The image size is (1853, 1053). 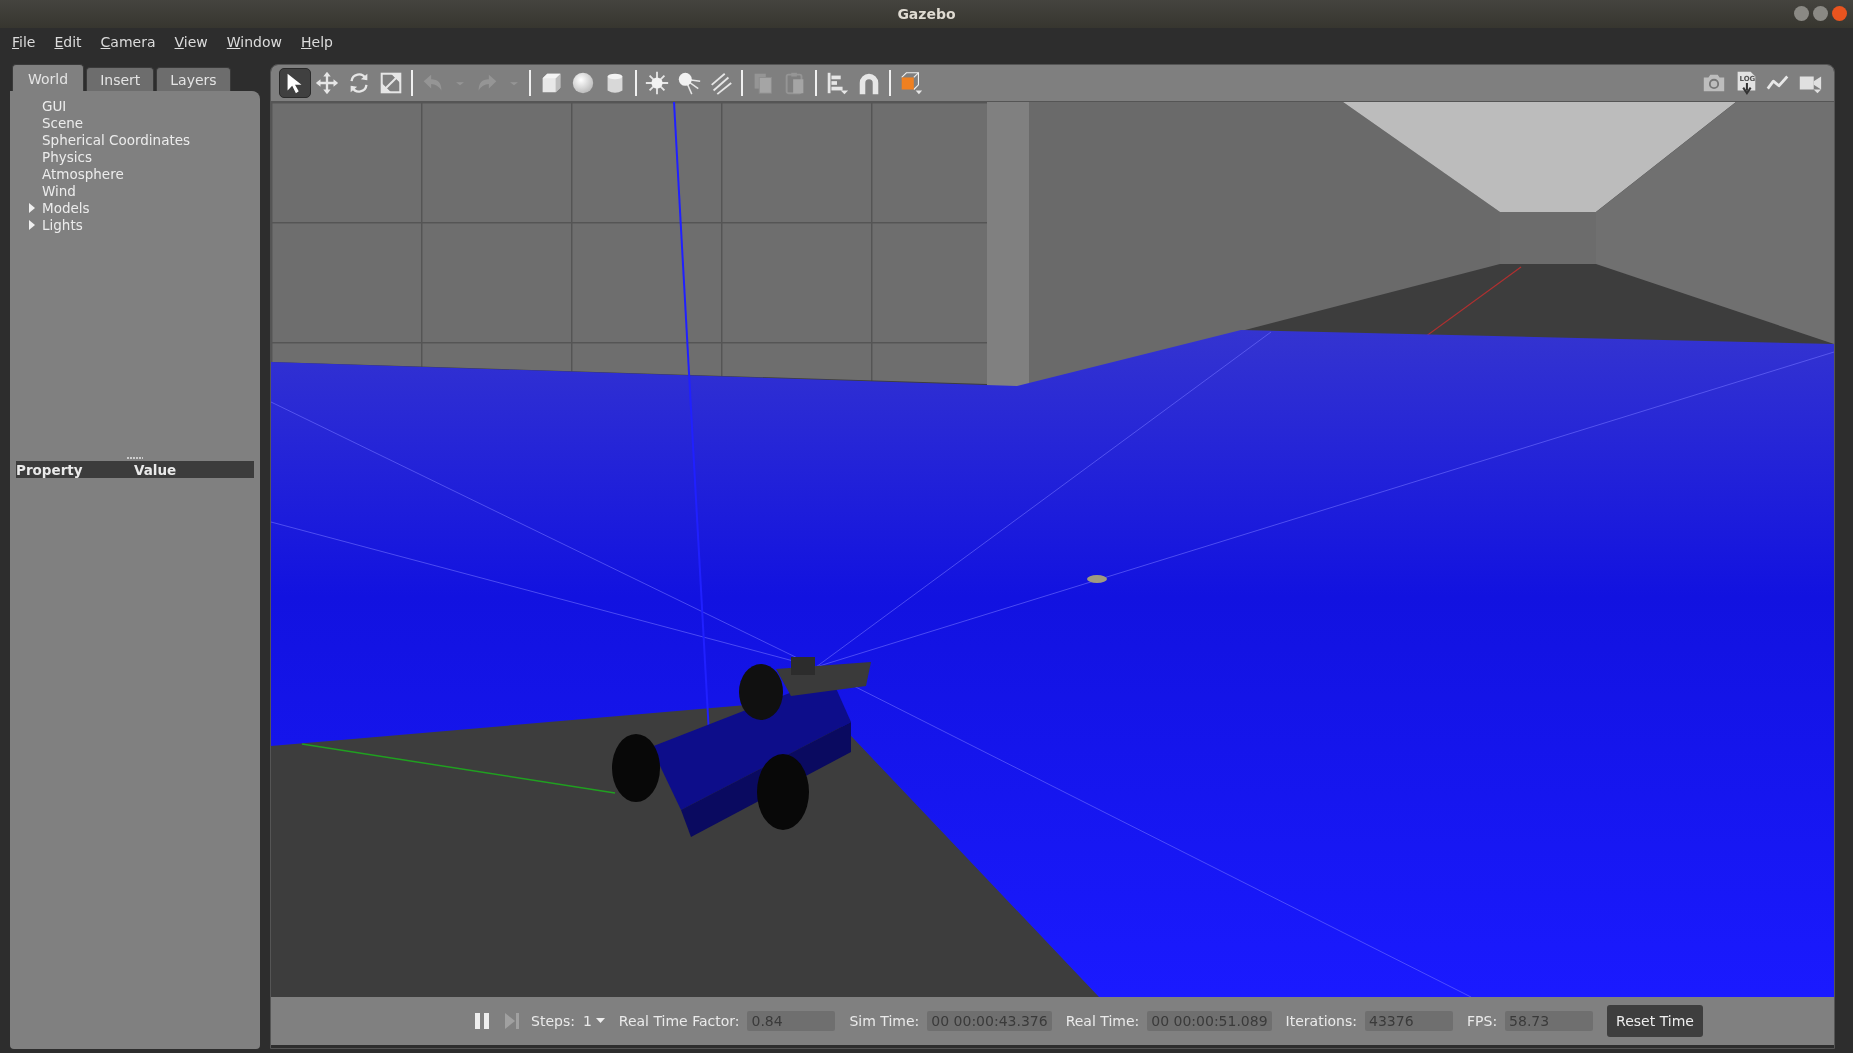 I want to click on tree-item: GUI, so click(x=54, y=105).